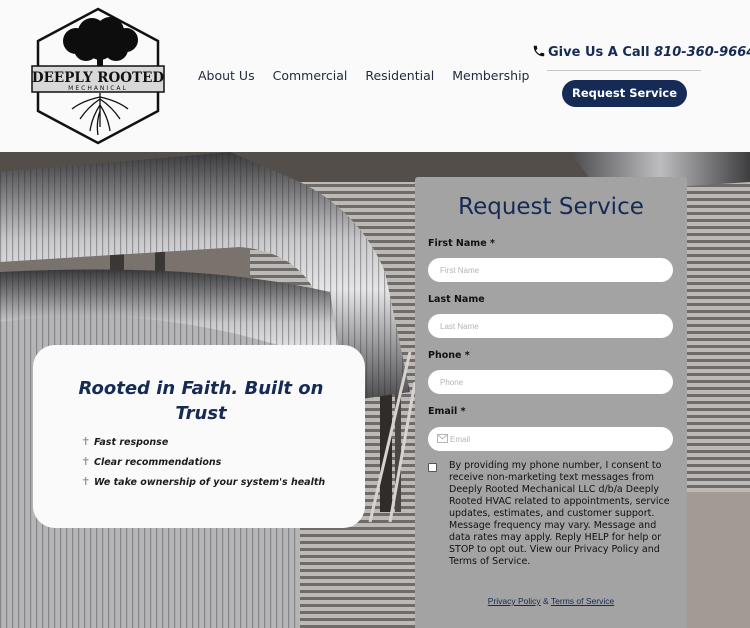 The width and height of the screenshot is (750, 628). What do you see at coordinates (490, 75) in the screenshot?
I see `nav-membership: Membership` at bounding box center [490, 75].